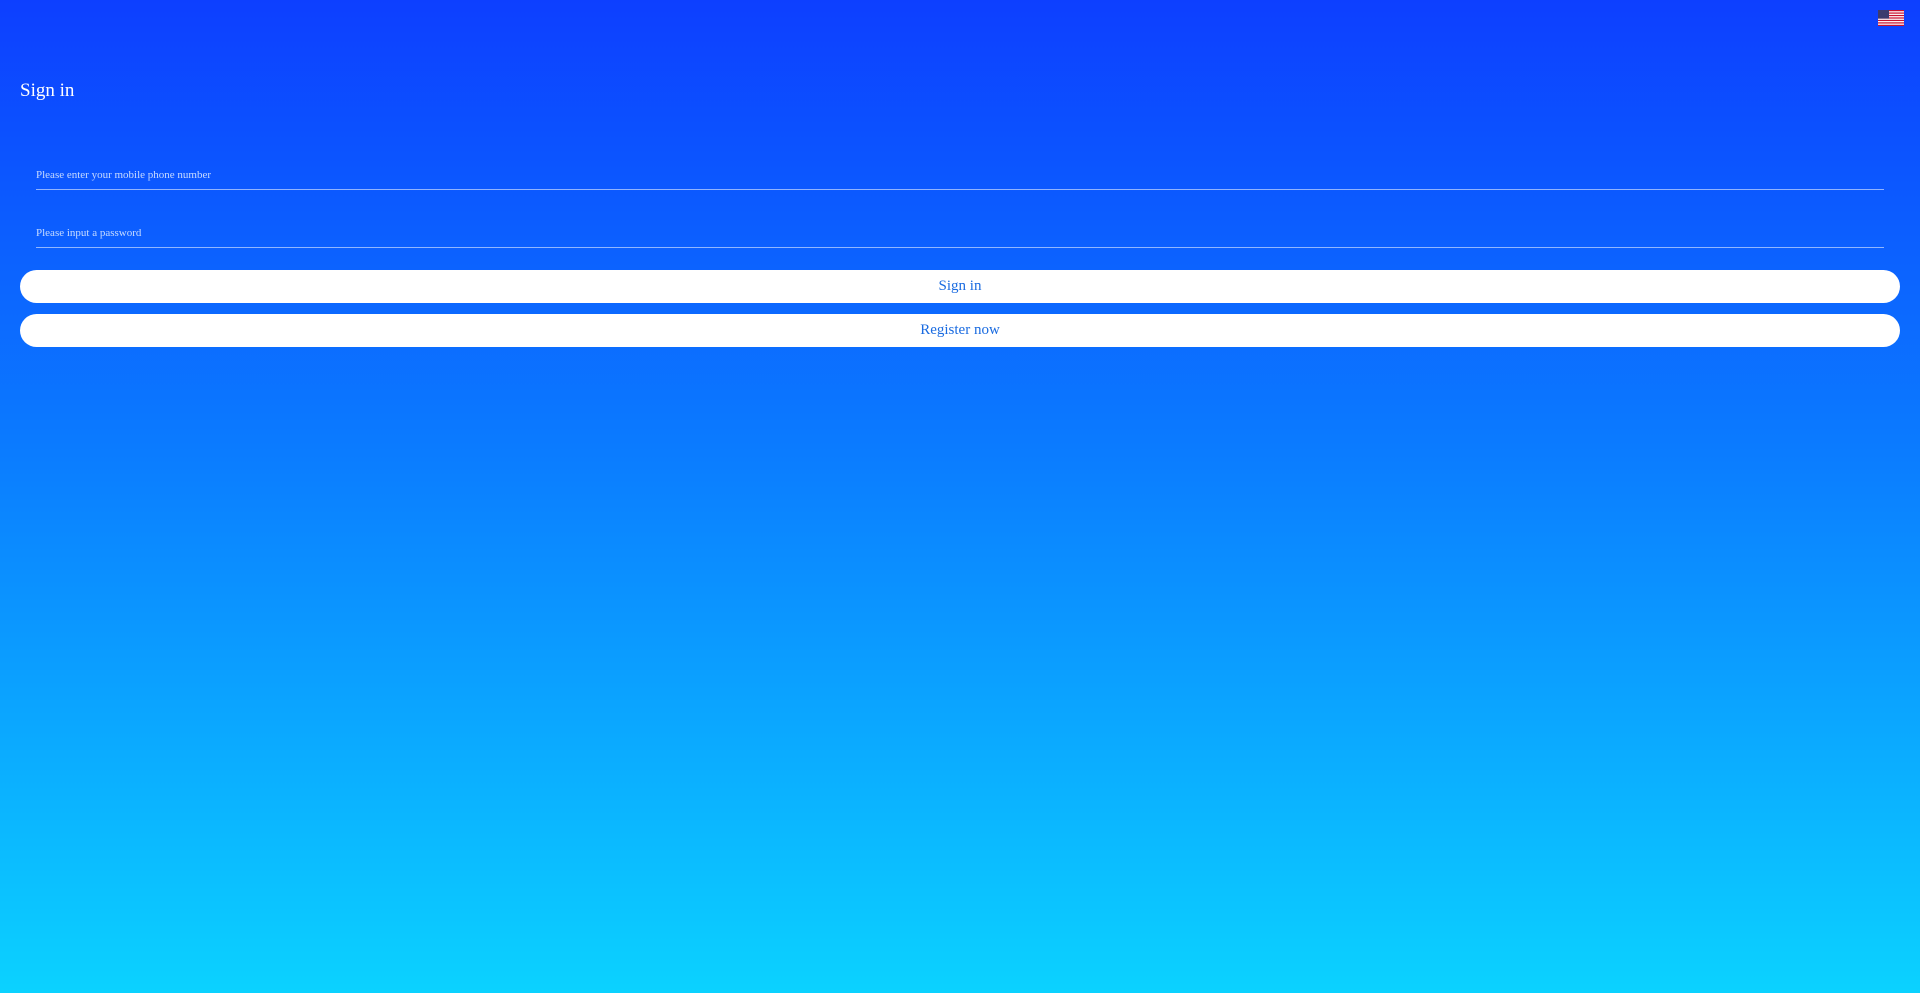 This screenshot has height=993, width=1920. I want to click on password-input, so click(960, 233).